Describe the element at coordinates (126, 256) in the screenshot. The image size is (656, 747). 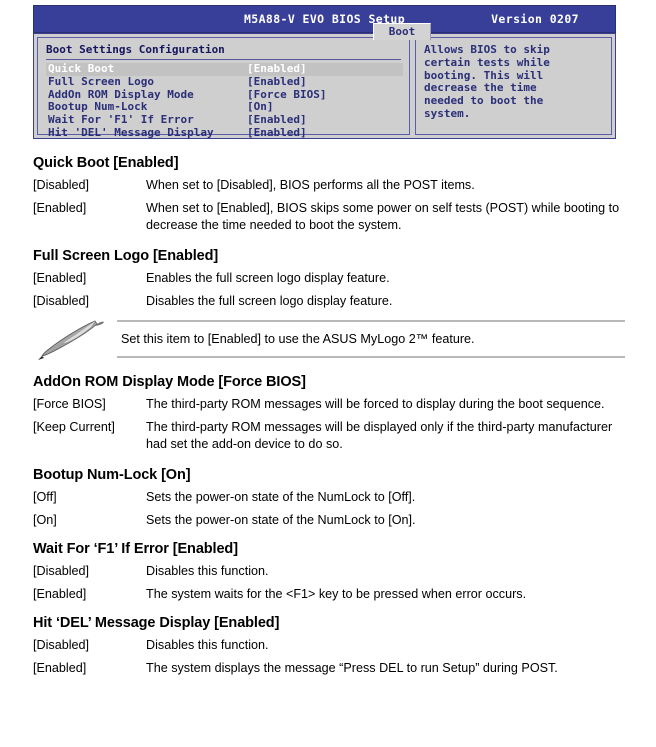
I see `section-heading: Full Screen Logo [Enabled]` at that location.